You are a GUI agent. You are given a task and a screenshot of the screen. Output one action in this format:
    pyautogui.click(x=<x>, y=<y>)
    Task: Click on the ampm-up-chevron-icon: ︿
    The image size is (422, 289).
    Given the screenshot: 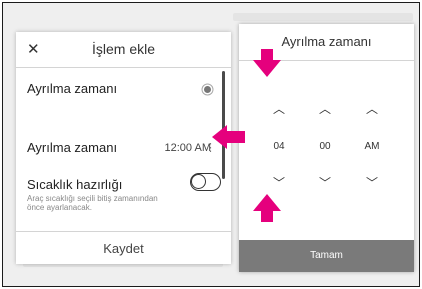 What is the action you would take?
    pyautogui.click(x=372, y=108)
    